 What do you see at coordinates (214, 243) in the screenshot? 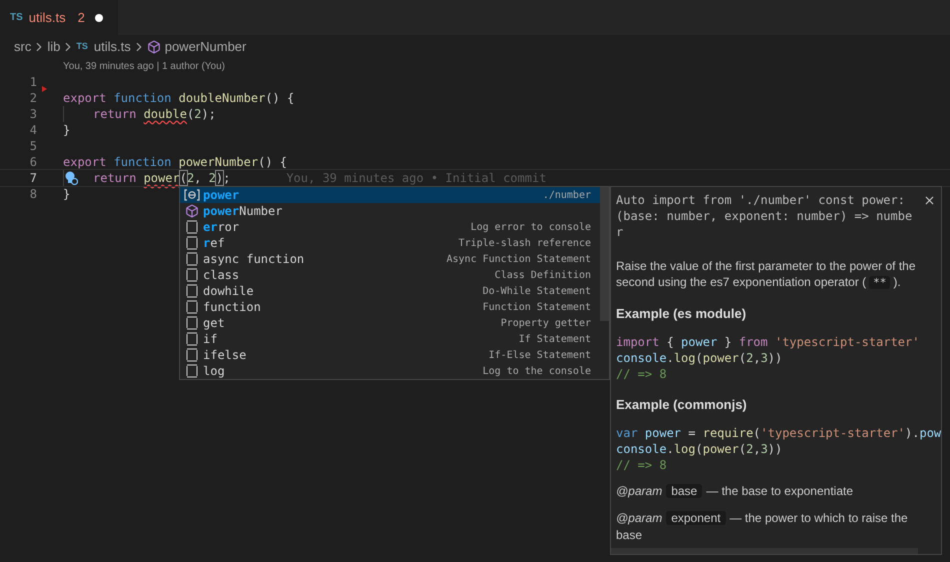
I see `suggestion-label: ref` at bounding box center [214, 243].